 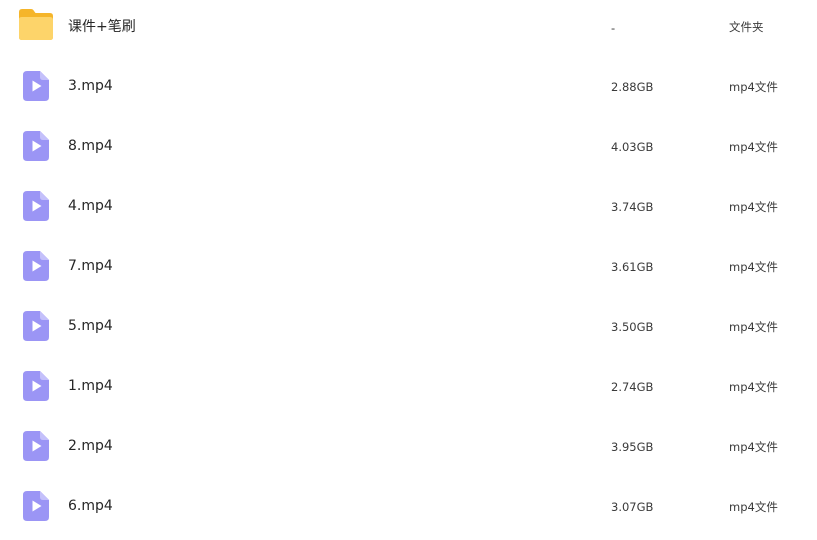 I want to click on file-row: 1.mp4 2.74GB mp4文件, so click(x=408, y=390).